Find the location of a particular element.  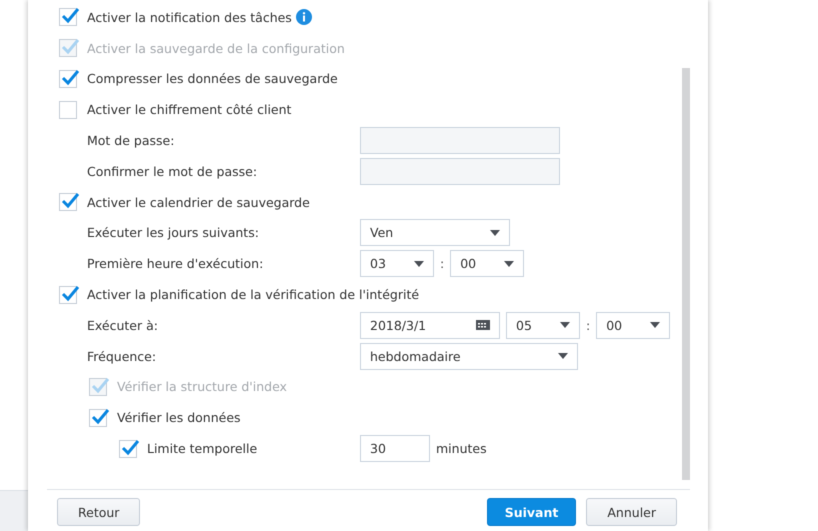

date-field: 2018/3/1 is located at coordinates (430, 325).